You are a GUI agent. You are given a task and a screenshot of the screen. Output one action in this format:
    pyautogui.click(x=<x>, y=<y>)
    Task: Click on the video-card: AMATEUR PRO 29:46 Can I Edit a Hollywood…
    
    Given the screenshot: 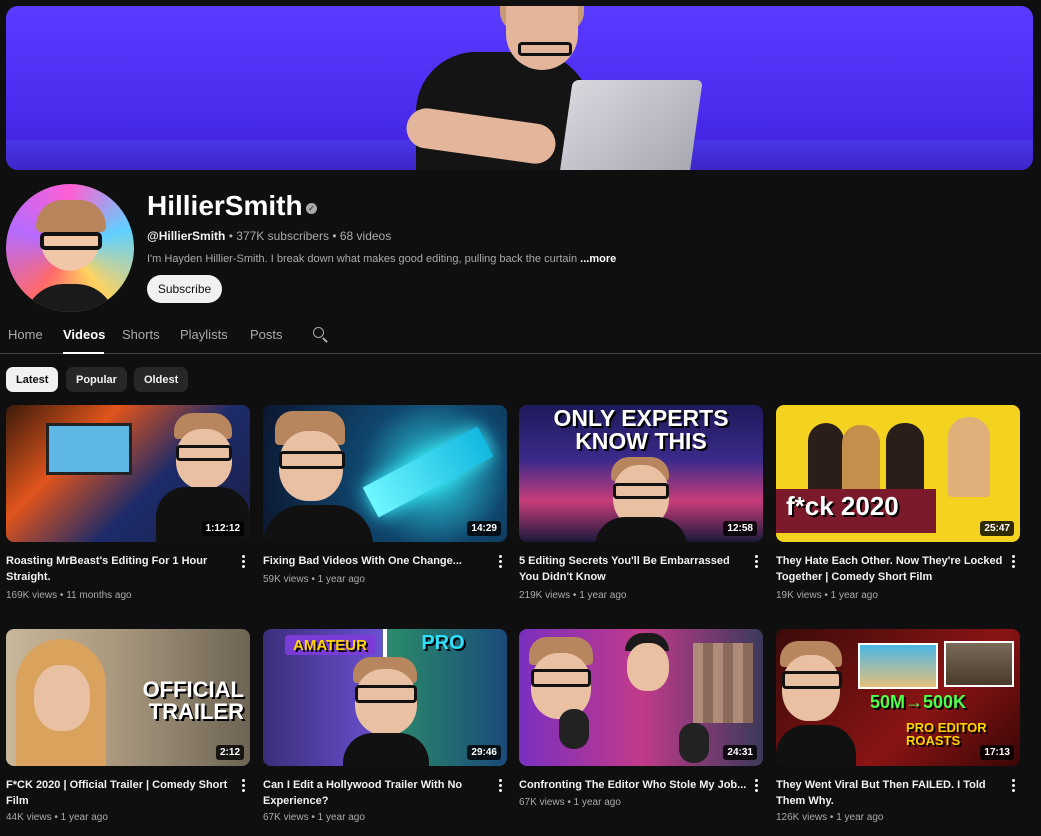 What is the action you would take?
    pyautogui.click(x=385, y=726)
    